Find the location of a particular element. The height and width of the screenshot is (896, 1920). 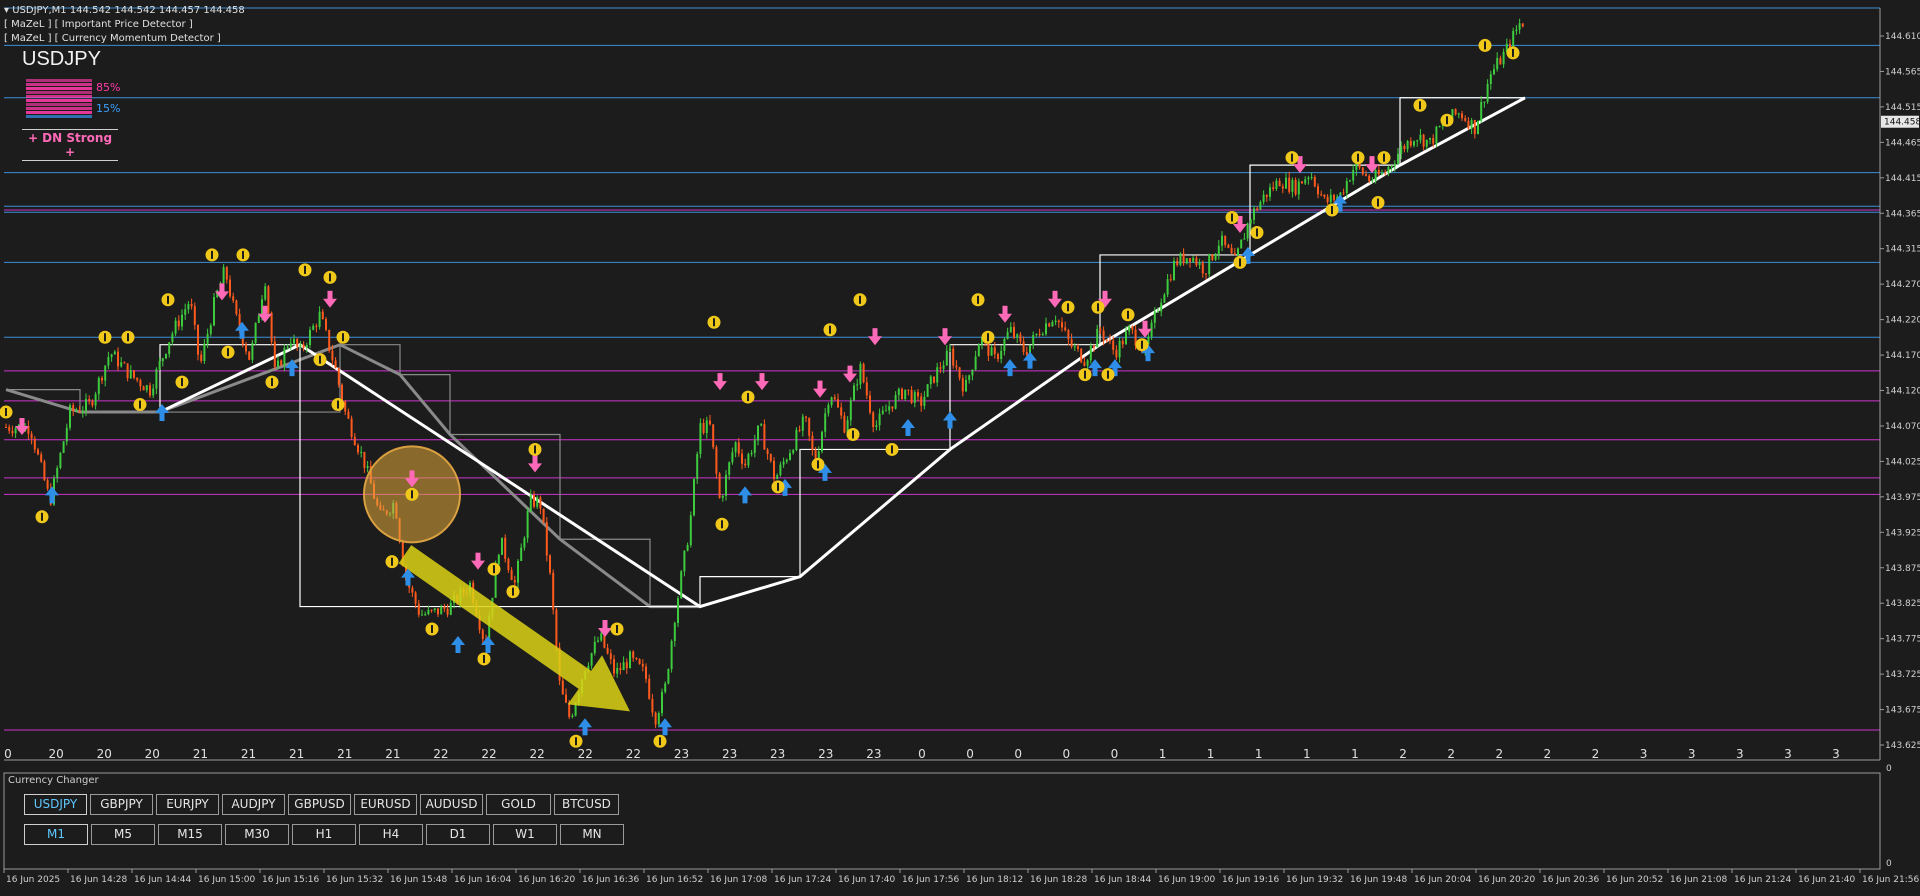

current-price-label: 144.458 is located at coordinates (1902, 123).